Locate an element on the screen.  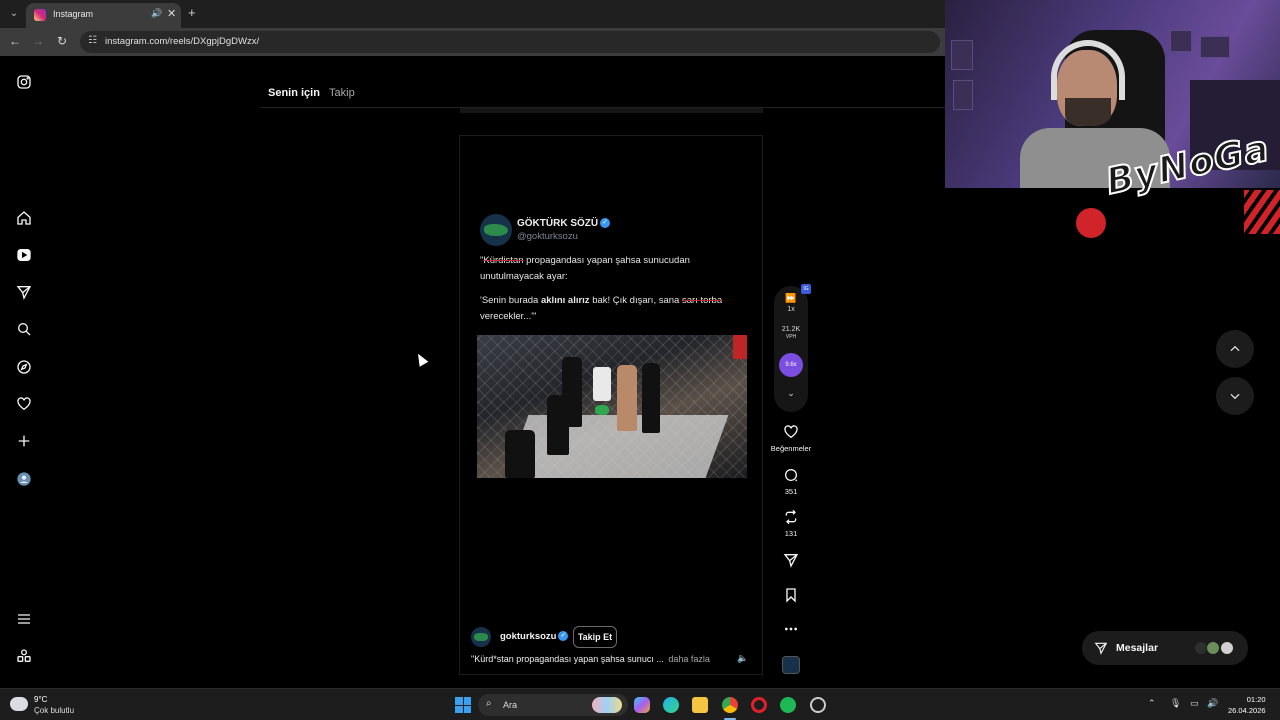
tab-title: Instagram is located at coordinates (73, 14).